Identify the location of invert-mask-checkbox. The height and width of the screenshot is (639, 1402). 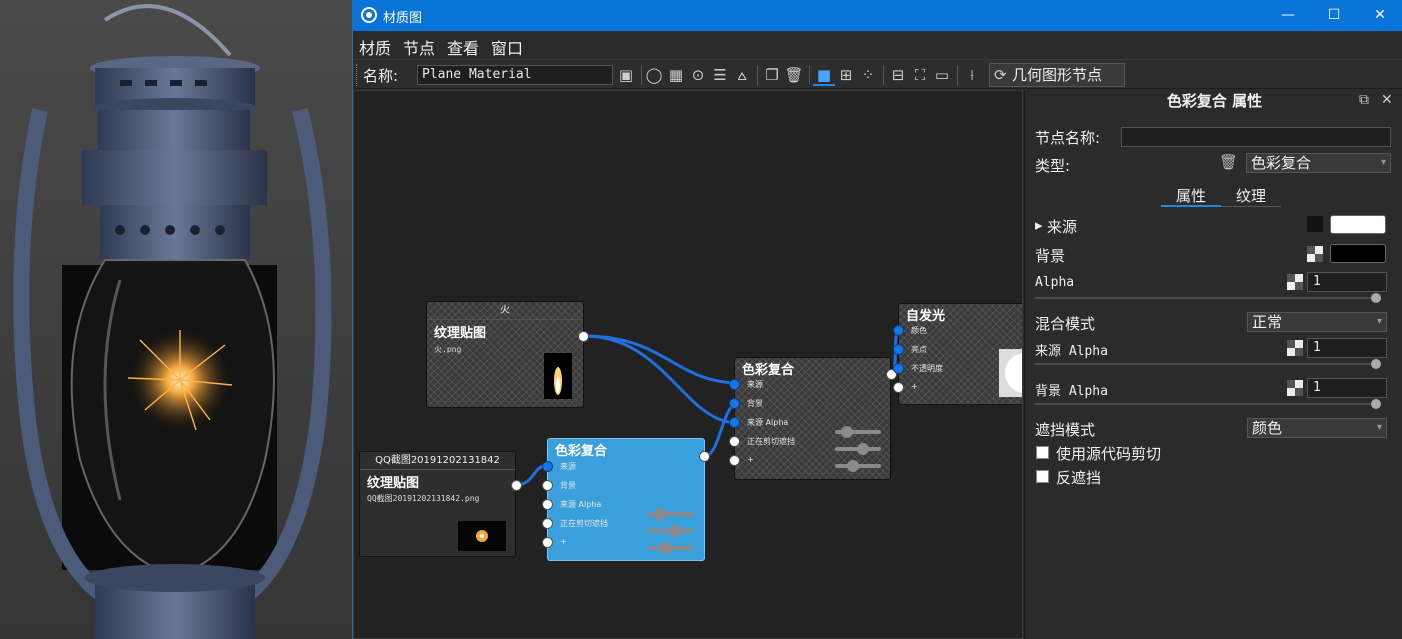
(1042, 476).